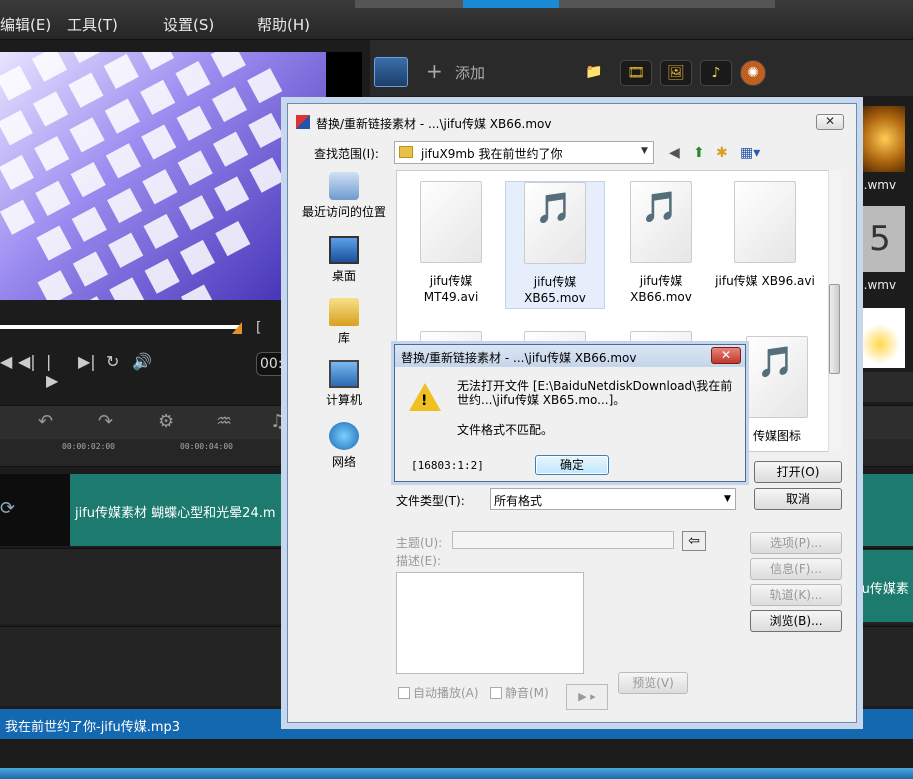 The height and width of the screenshot is (779, 913). What do you see at coordinates (587, 697) in the screenshot?
I see `play-preview-icon: ▶ ▸` at bounding box center [587, 697].